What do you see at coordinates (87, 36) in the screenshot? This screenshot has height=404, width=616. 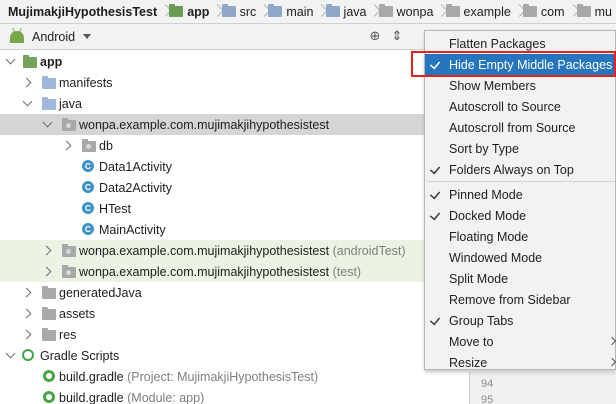 I see `chevron-down-icon` at bounding box center [87, 36].